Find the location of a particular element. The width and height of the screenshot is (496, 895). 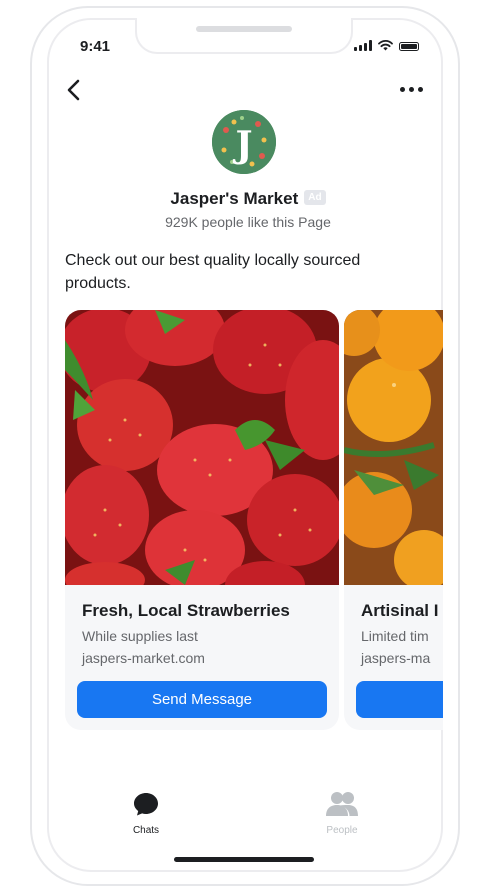

tab-people: People is located at coordinates (342, 813).